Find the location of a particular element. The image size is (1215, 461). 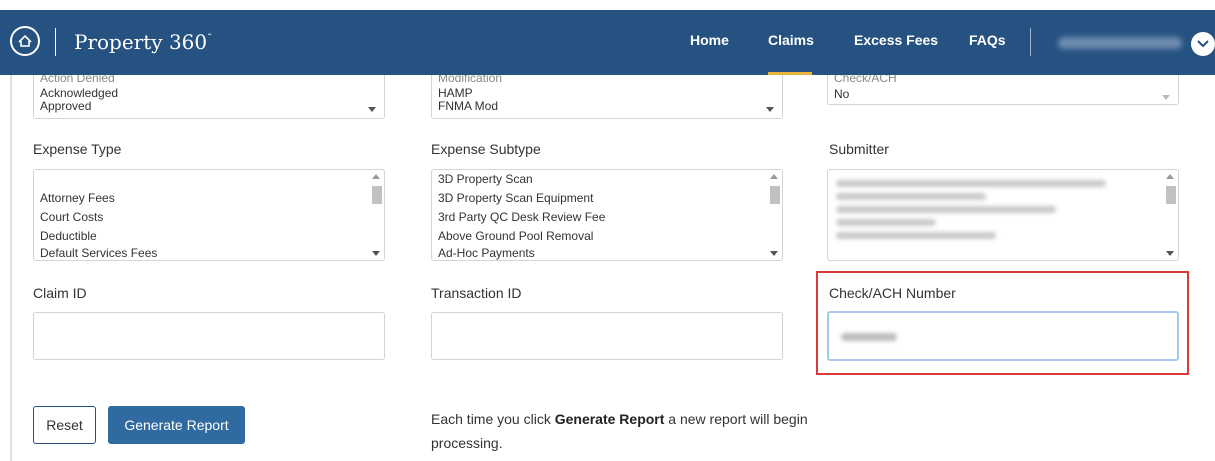

nav-divider is located at coordinates (1030, 42).